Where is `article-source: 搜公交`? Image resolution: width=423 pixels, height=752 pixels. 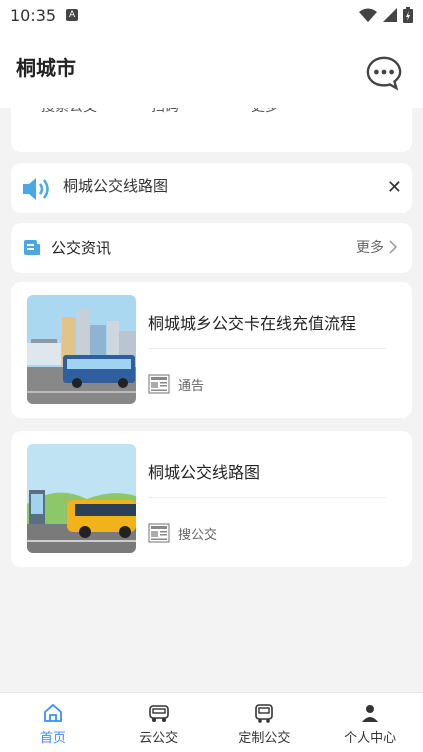
article-source: 搜公交 is located at coordinates (182, 533).